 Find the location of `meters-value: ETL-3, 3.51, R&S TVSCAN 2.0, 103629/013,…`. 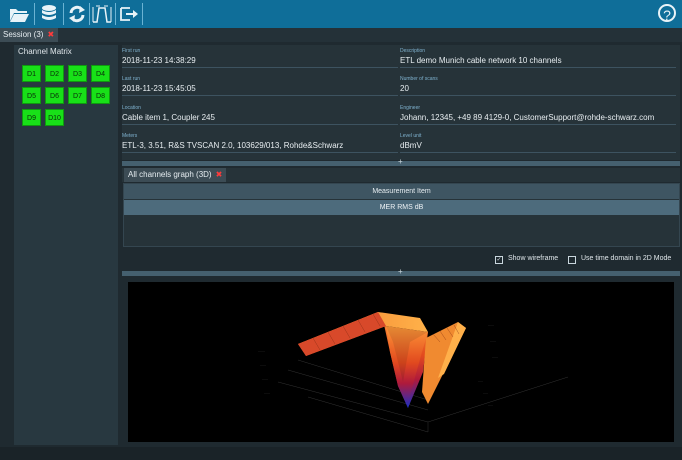

meters-value: ETL-3, 3.51, R&S TVSCAN 2.0, 103629/013,… is located at coordinates (260, 146).